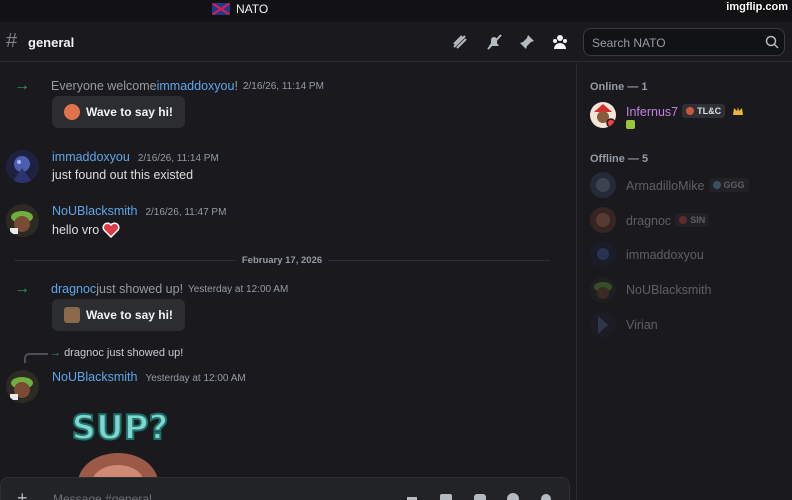 The width and height of the screenshot is (792, 500). I want to click on nato-flag-icon, so click(221, 9).